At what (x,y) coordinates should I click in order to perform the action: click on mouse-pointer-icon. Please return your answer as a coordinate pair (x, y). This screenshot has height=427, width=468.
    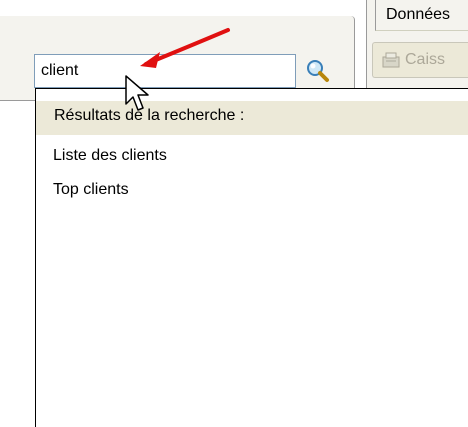
    Looking at the image, I should click on (137, 93).